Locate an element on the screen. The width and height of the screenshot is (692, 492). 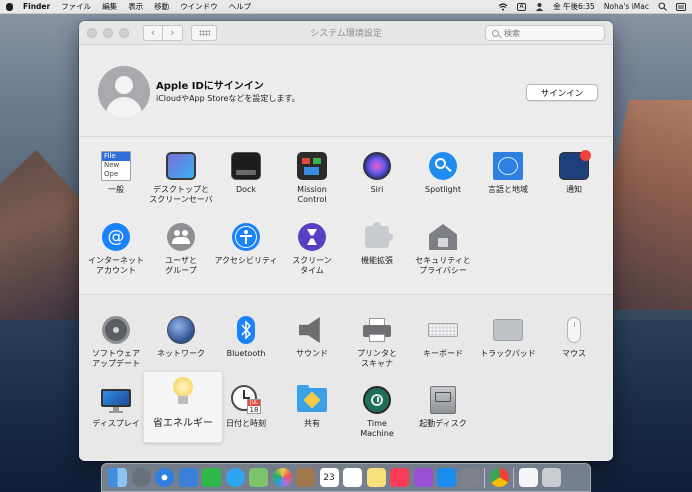
input-source-icon: A is located at coordinates (522, 6).